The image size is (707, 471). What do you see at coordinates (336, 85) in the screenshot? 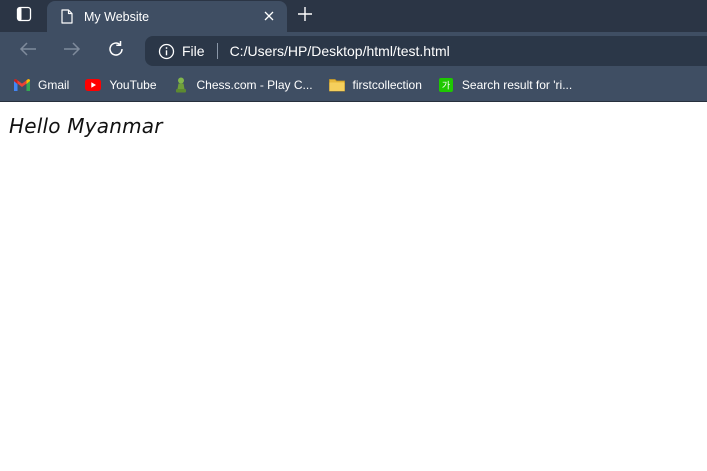
I see `folder-icon` at bounding box center [336, 85].